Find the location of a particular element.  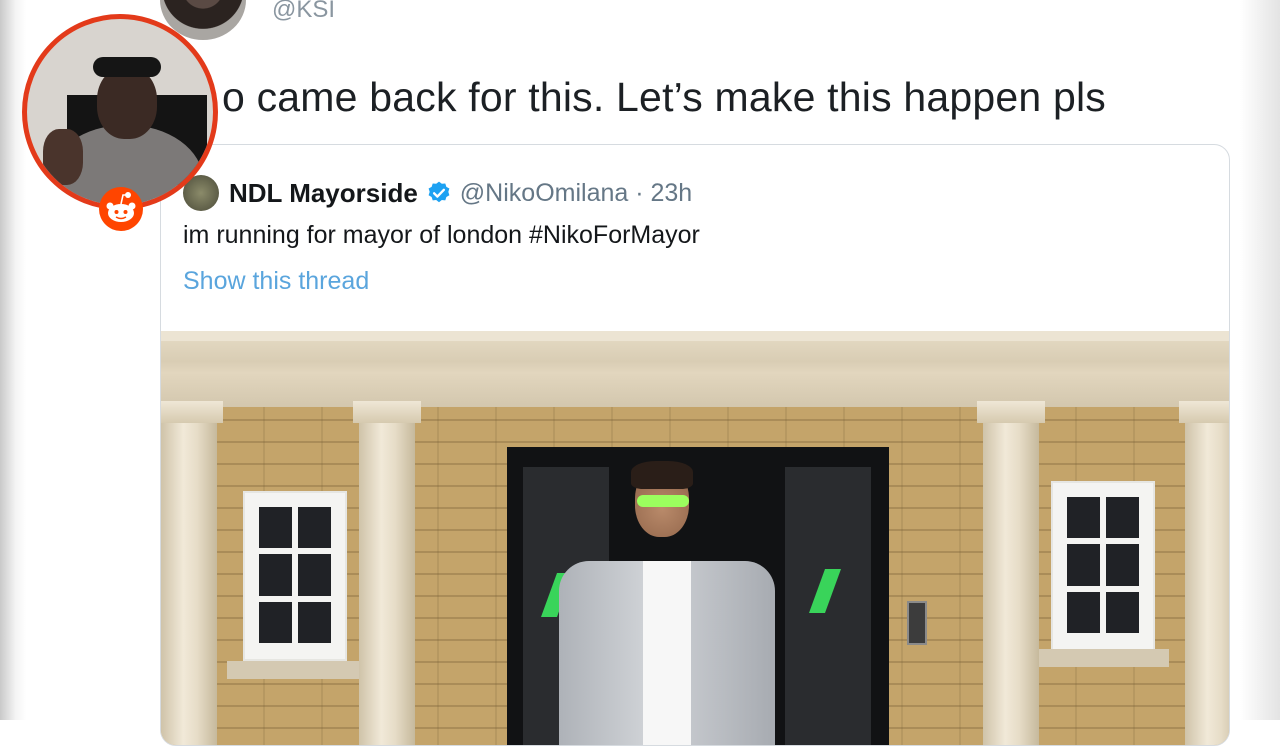

author-handle: @KSI is located at coordinates (303, 12).